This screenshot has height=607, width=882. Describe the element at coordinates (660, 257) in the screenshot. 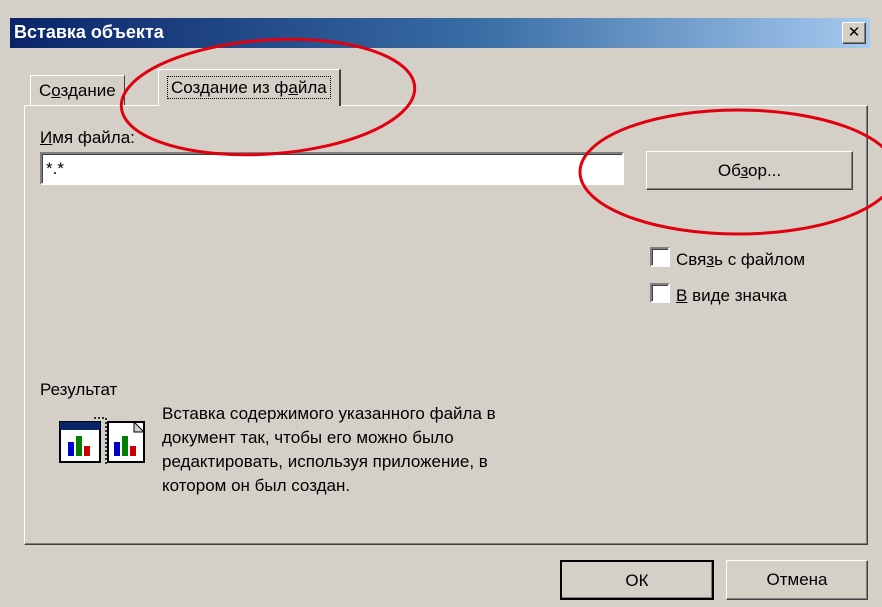

I see `link-to-file-checkbox` at that location.